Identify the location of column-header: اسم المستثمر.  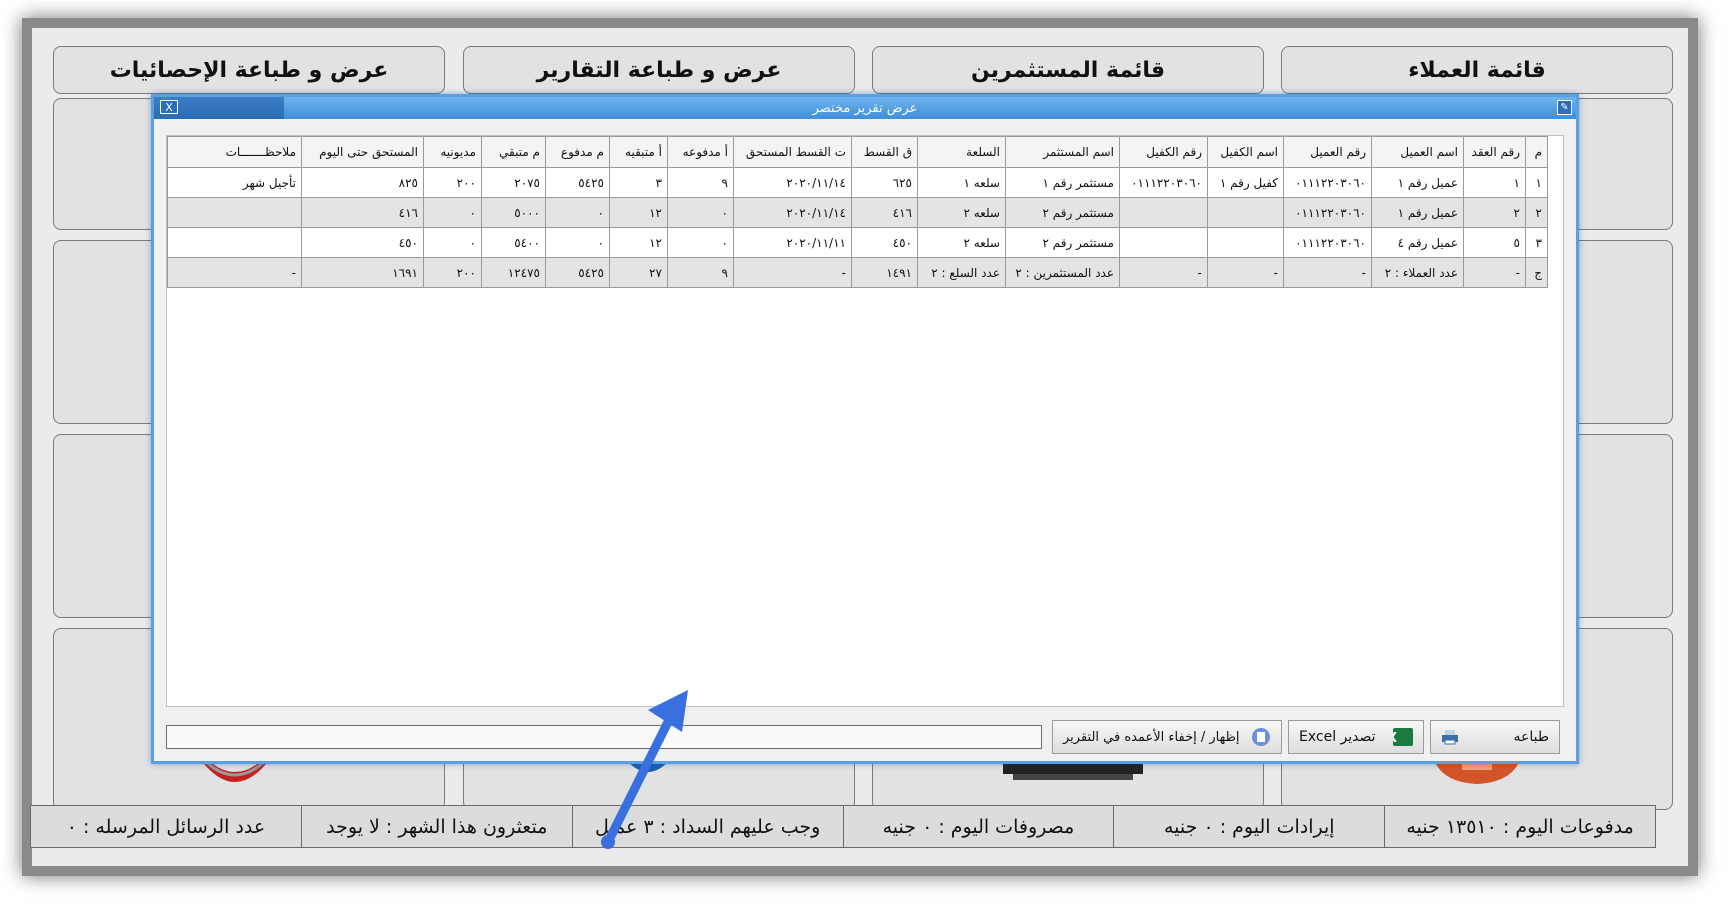
(1062, 152).